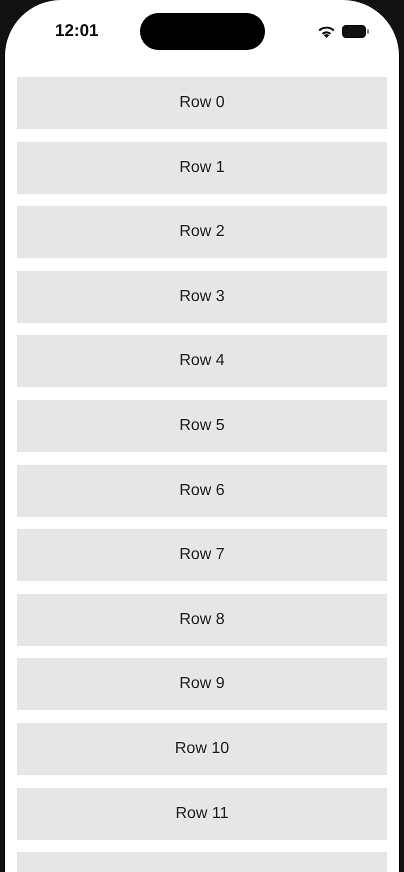  I want to click on wifi-icon, so click(326, 31).